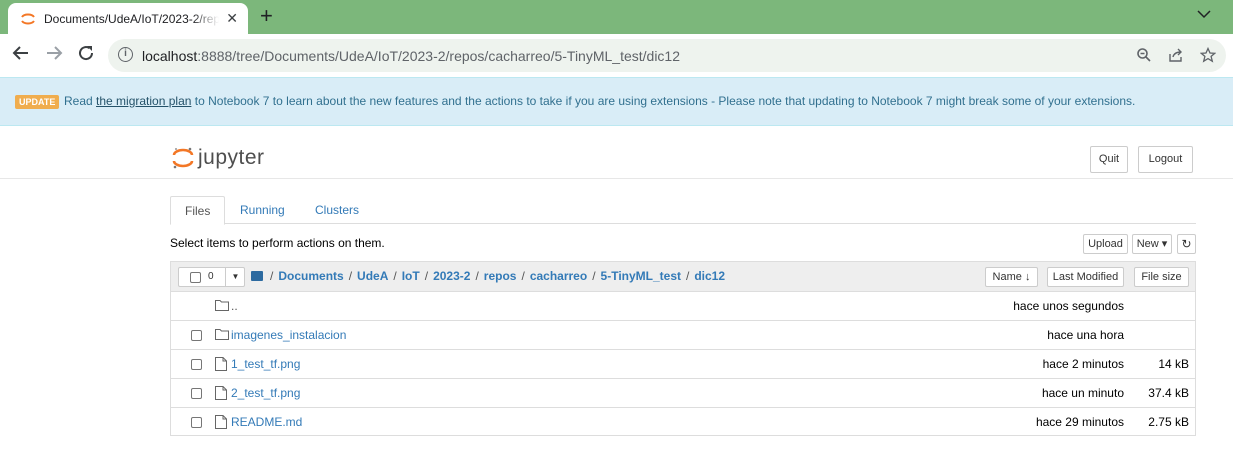 The image size is (1233, 472). I want to click on tab-files: Files, so click(198, 210).